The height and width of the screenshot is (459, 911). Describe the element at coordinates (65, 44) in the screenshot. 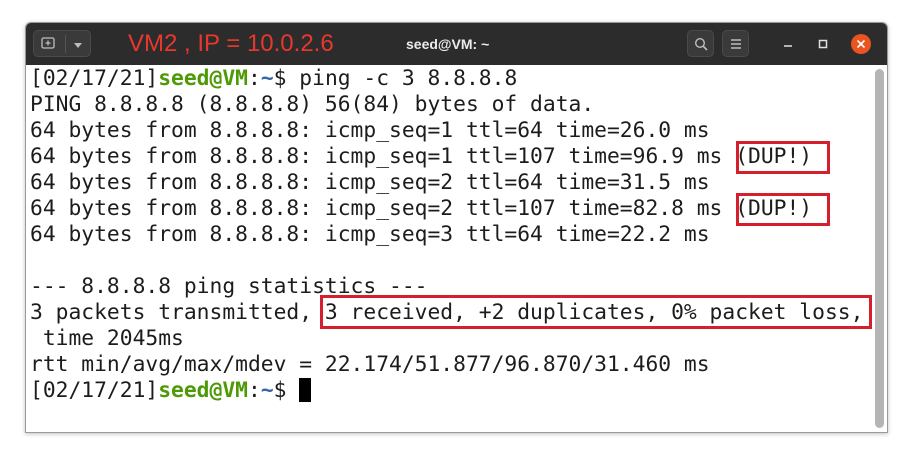

I see `button-separator` at that location.